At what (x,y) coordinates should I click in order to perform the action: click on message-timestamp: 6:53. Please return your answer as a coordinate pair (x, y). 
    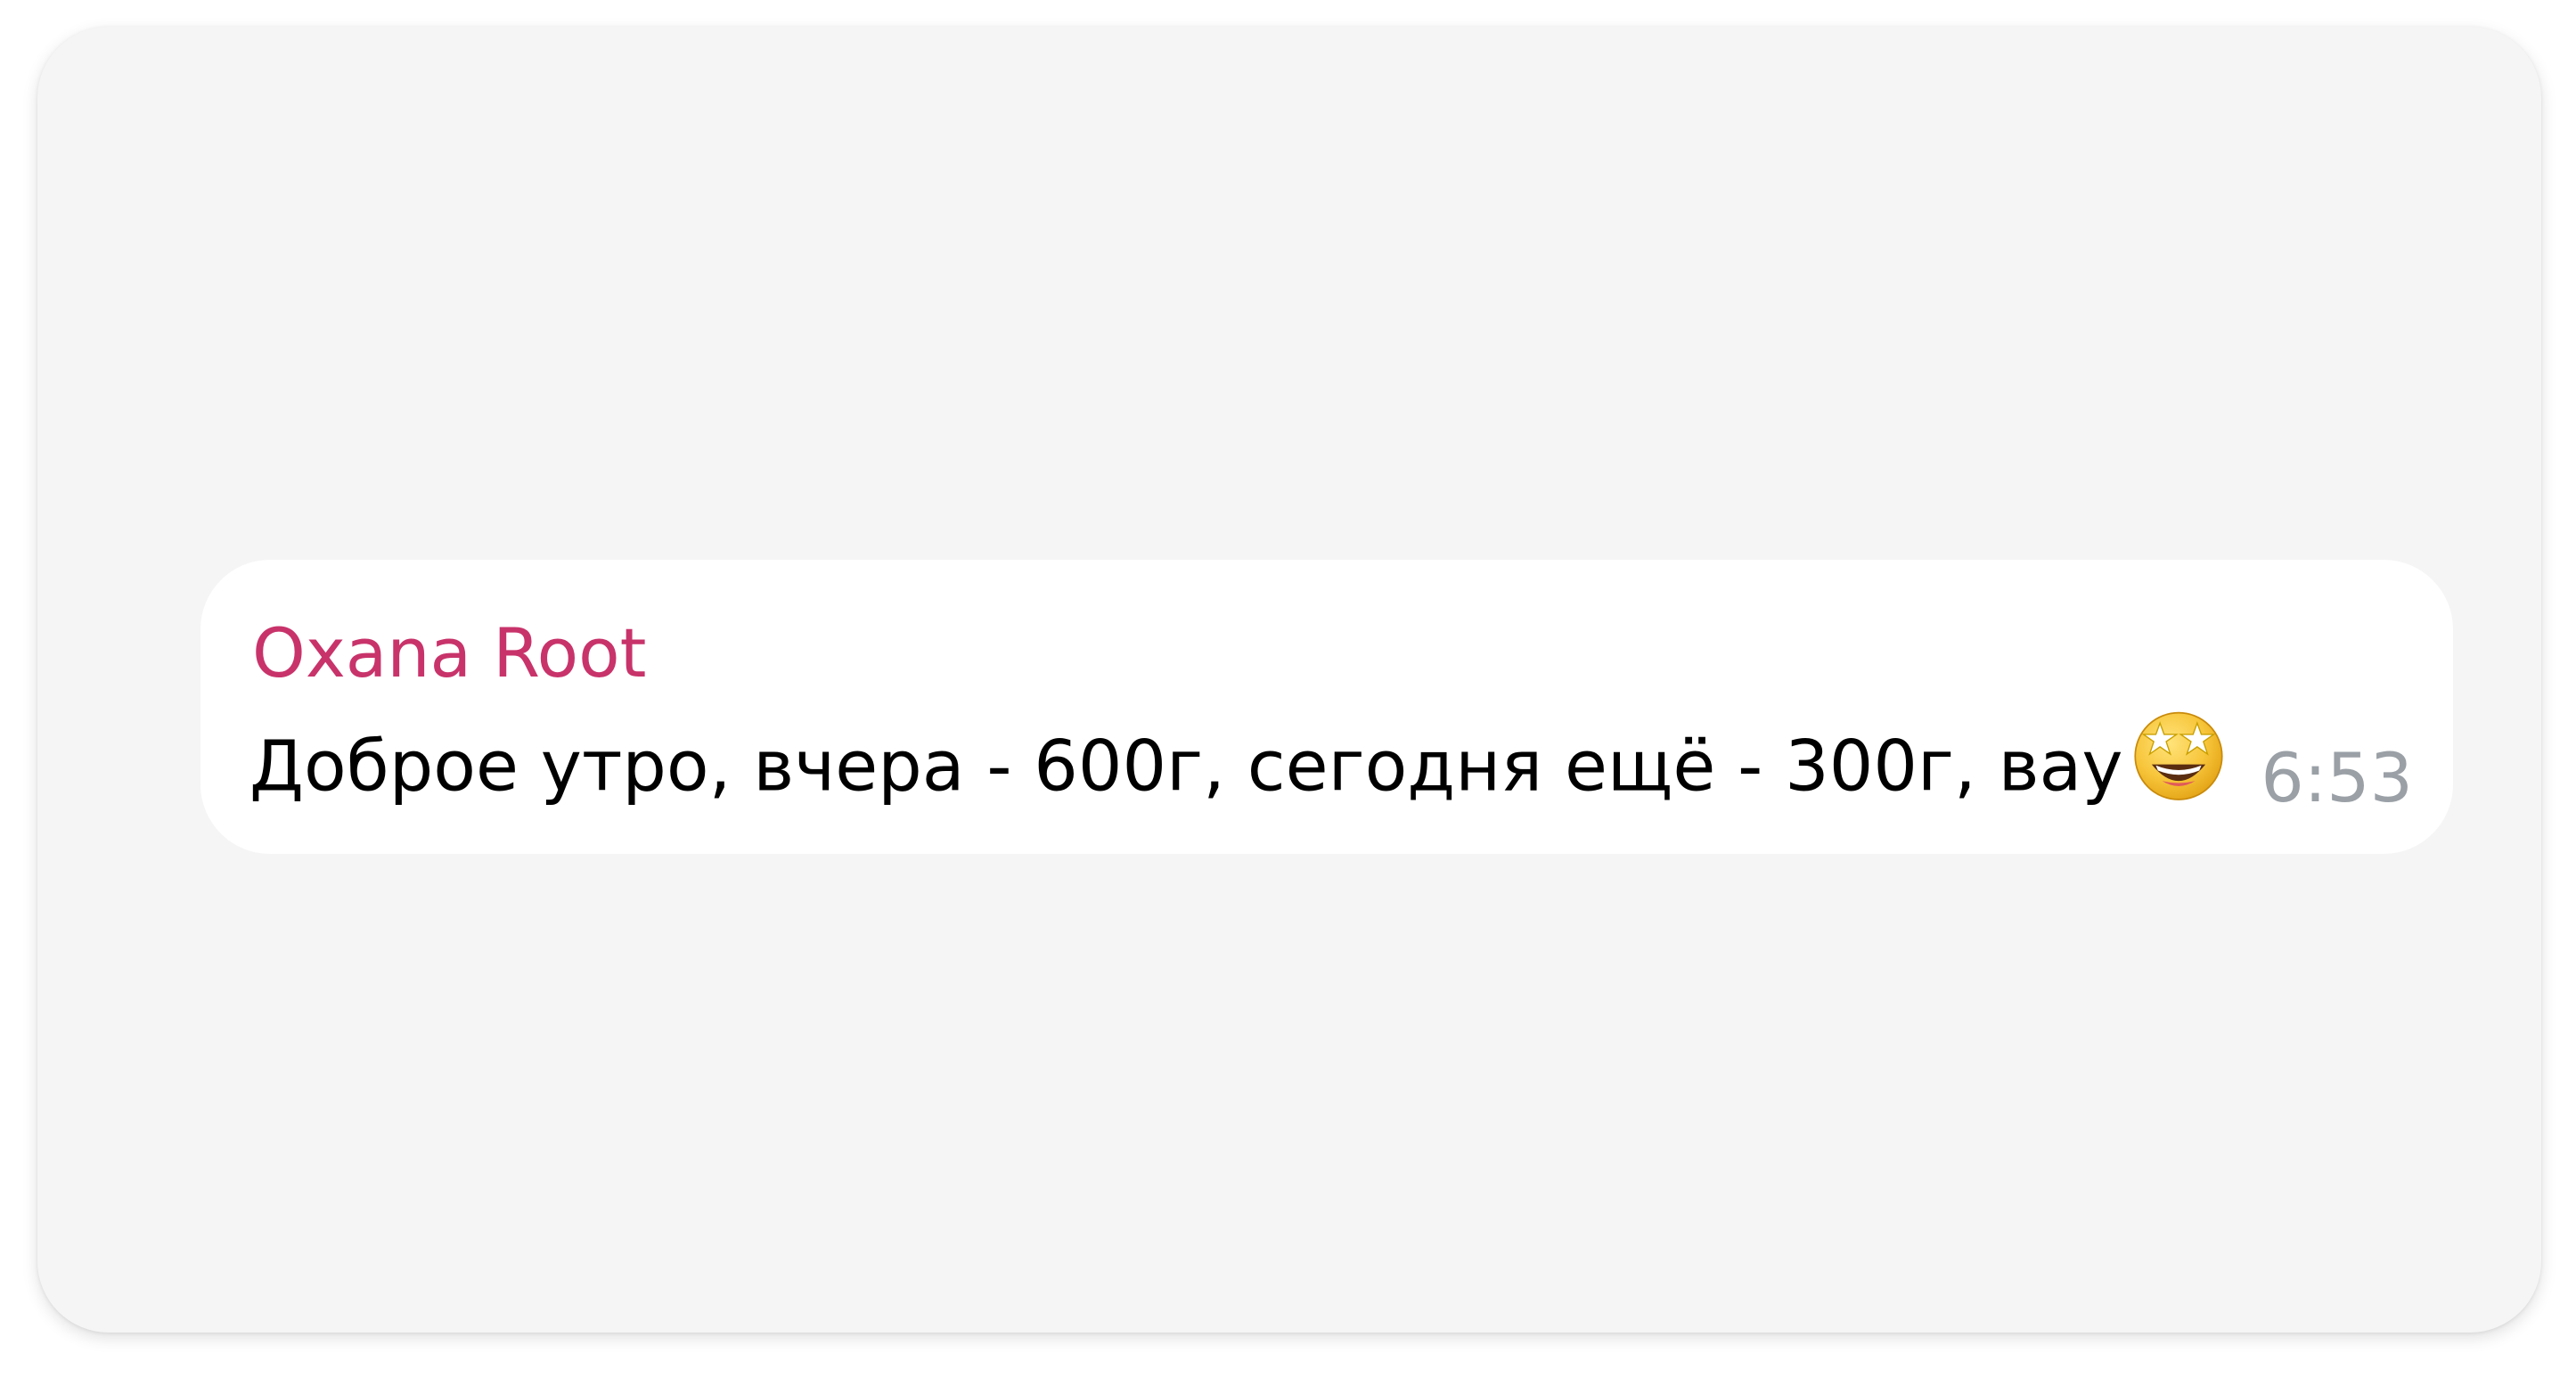
    Looking at the image, I should click on (2337, 777).